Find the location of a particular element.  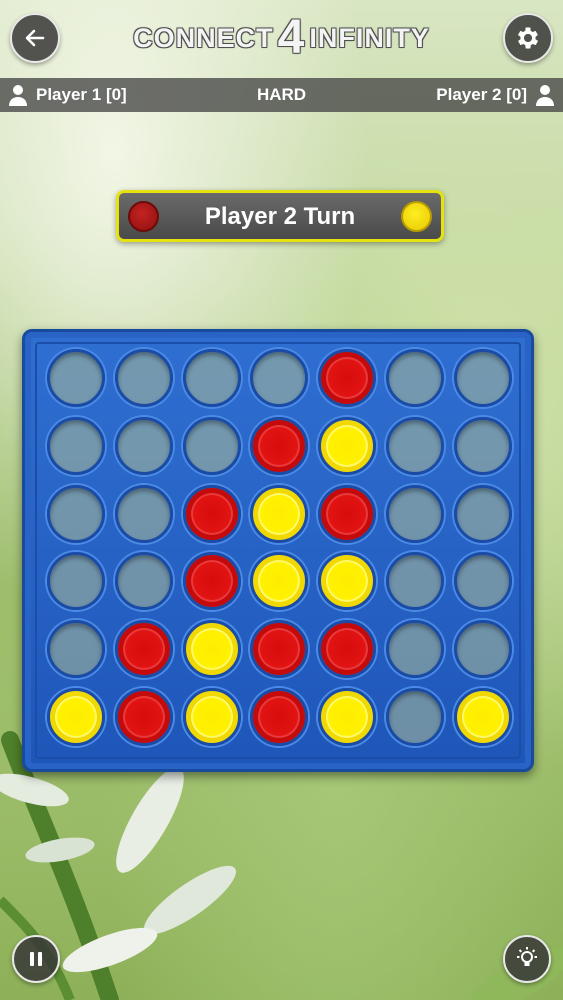

settings-button is located at coordinates (528, 38).